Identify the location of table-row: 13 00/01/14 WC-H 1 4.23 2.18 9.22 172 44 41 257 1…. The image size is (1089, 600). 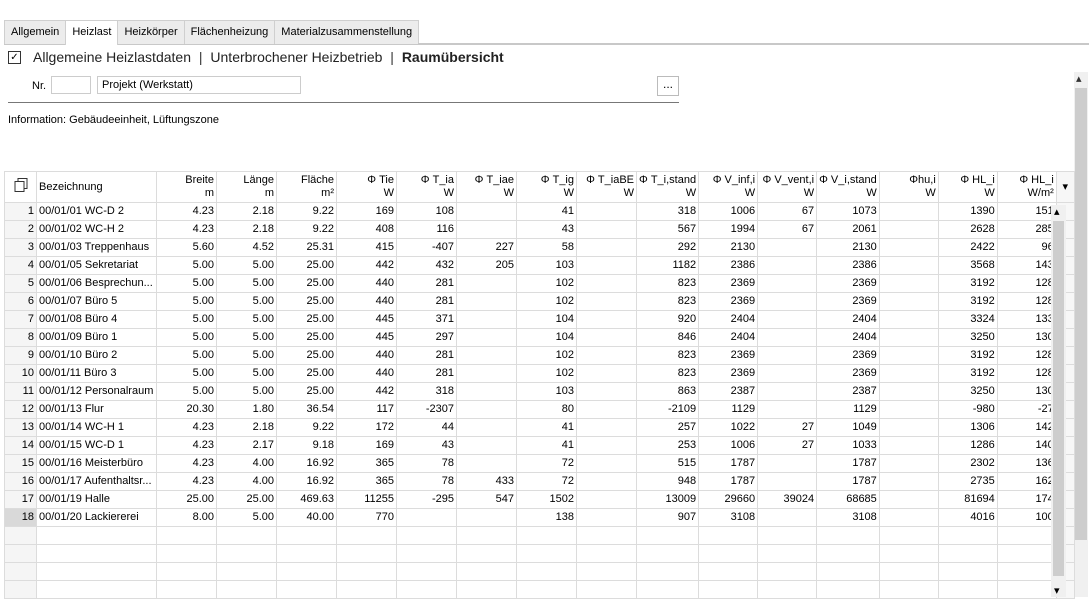
(539, 427).